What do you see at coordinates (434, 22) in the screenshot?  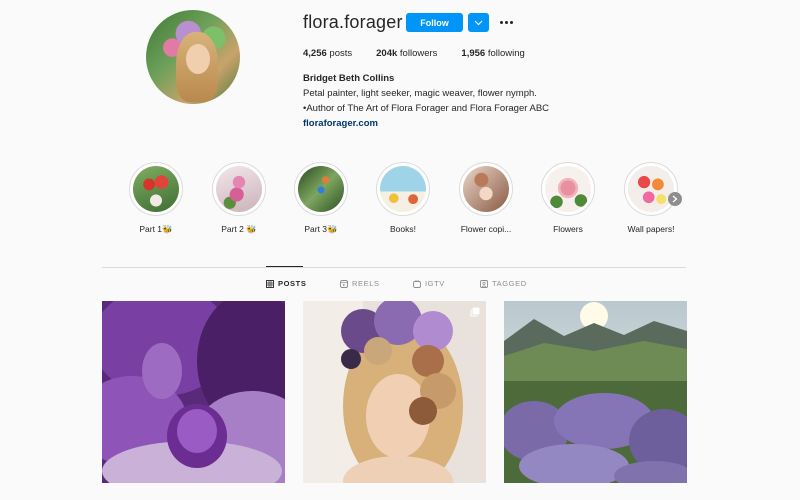 I see `follow-button: Follow` at bounding box center [434, 22].